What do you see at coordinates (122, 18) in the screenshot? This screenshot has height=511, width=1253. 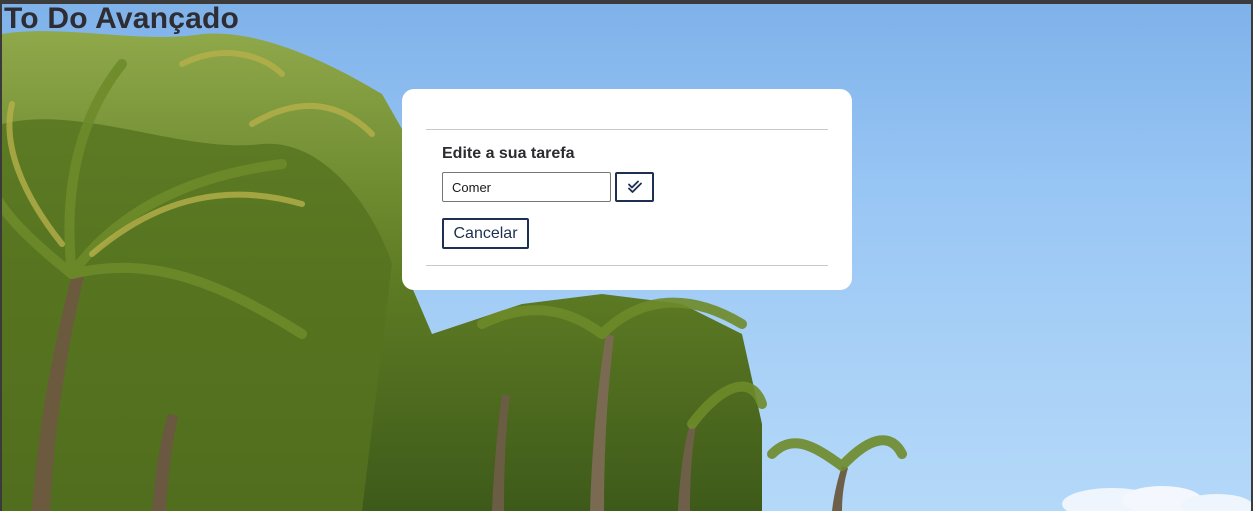 I see `app-title: To Do Avançado` at bounding box center [122, 18].